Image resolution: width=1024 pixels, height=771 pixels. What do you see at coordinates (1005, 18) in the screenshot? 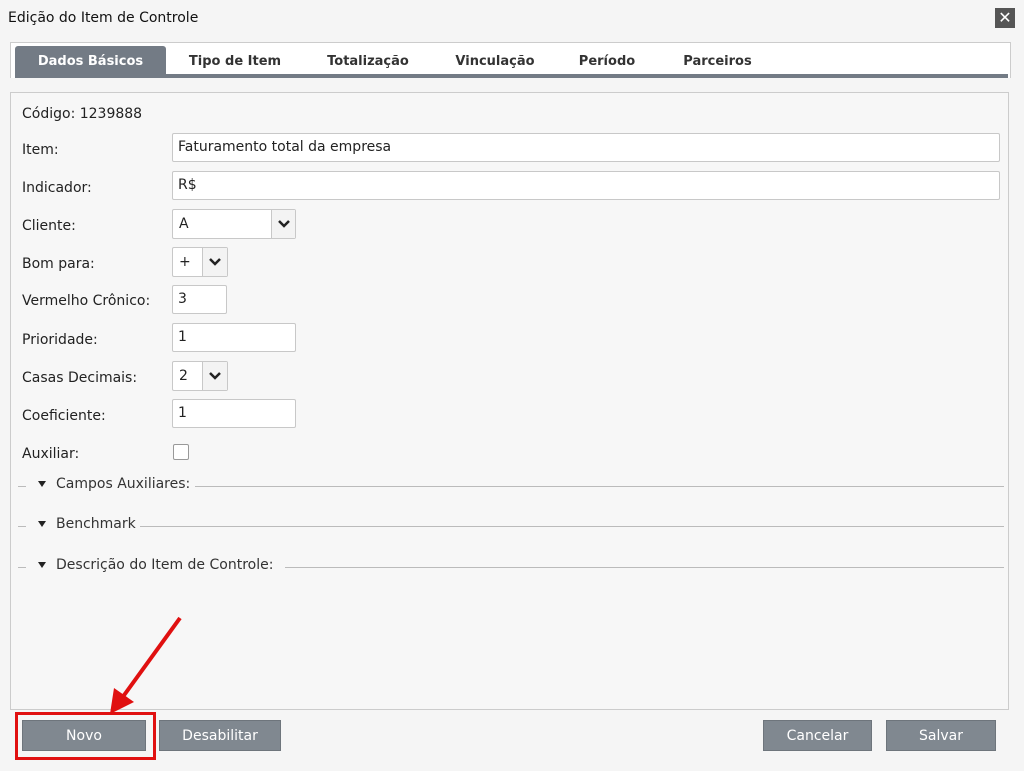
I see `close-icon: ✕` at bounding box center [1005, 18].